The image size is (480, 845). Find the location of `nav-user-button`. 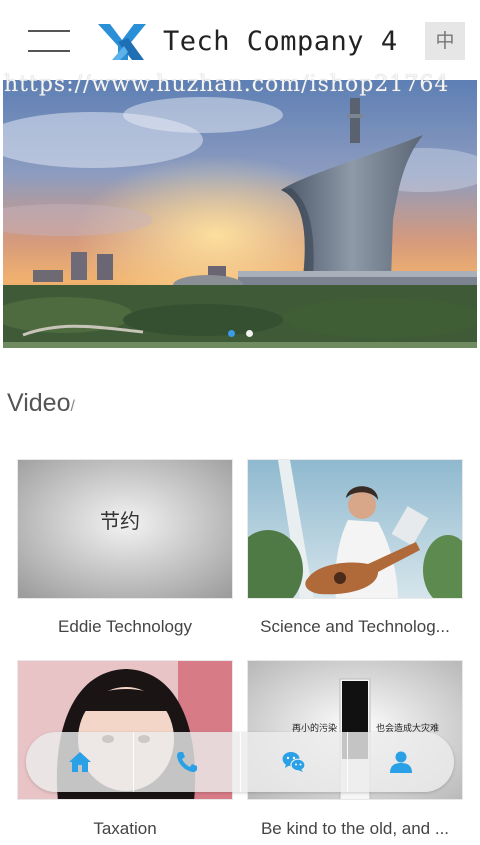

nav-user-button is located at coordinates (400, 762).